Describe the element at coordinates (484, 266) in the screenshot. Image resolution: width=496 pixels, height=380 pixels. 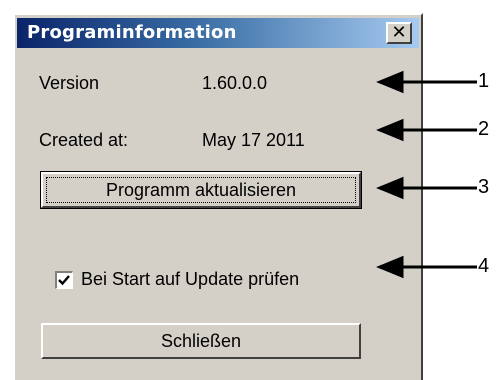
I see `callout-number-4: 4` at that location.